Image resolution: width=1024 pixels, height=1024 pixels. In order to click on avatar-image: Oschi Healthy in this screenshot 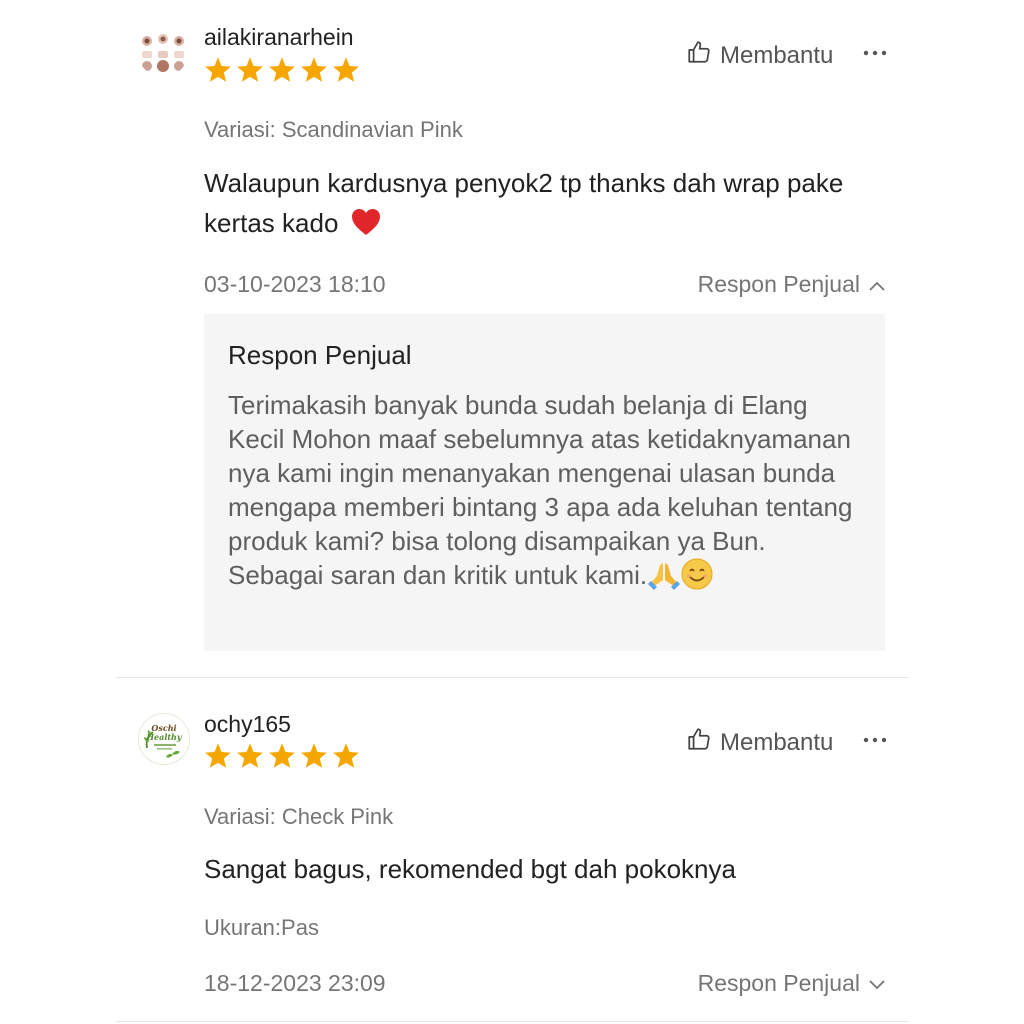, I will do `click(164, 739)`.